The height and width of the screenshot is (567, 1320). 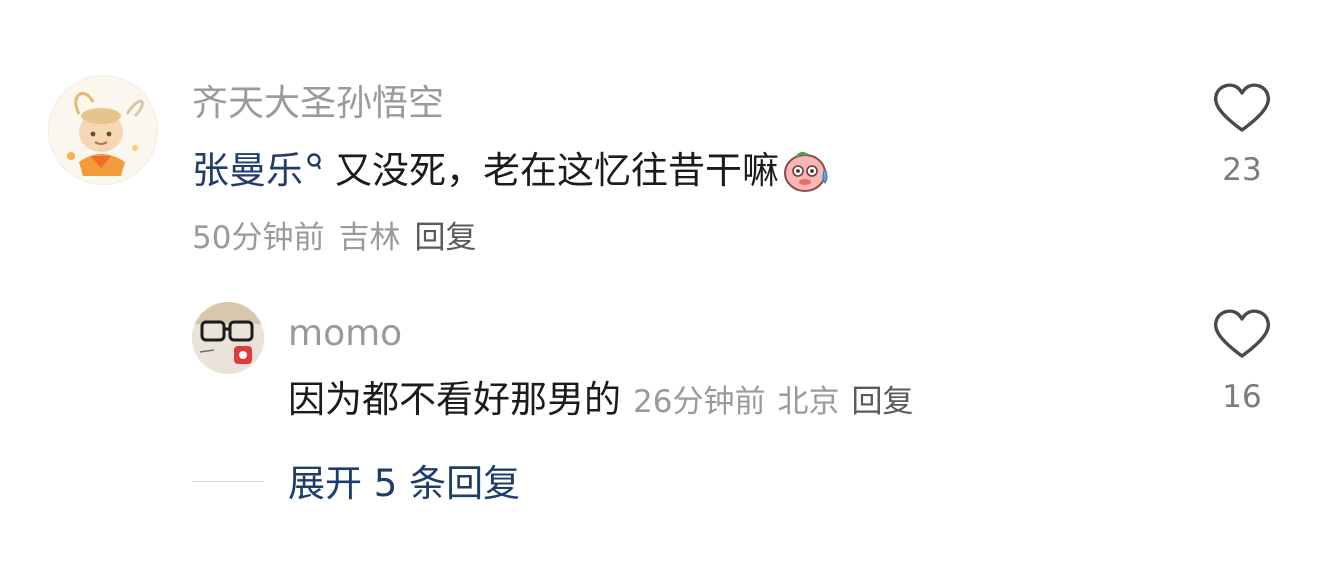 I want to click on comment-body: 张曼乐 又没死，老在这忆往昔干嘛, so click(x=512, y=171).